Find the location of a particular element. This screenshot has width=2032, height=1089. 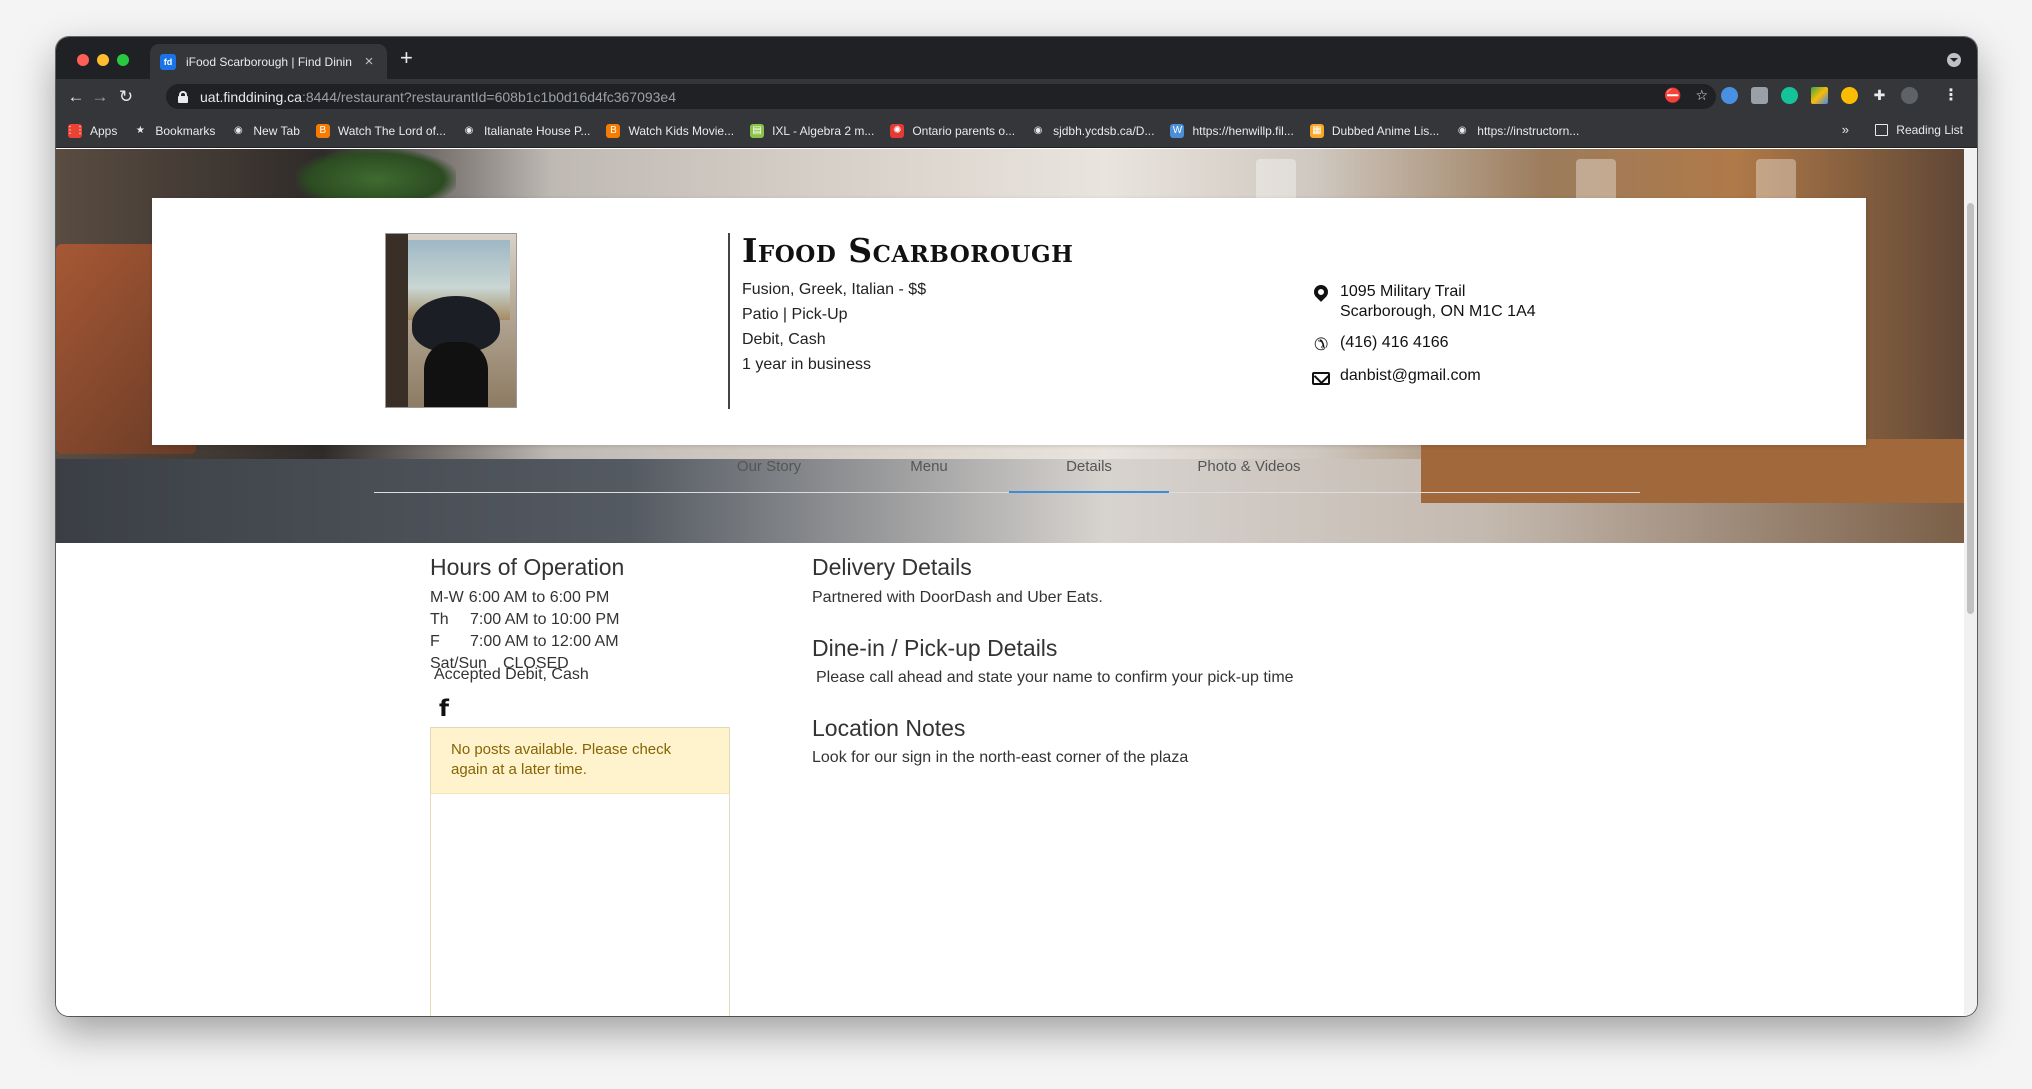

minimize-window-button is located at coordinates (103, 60).